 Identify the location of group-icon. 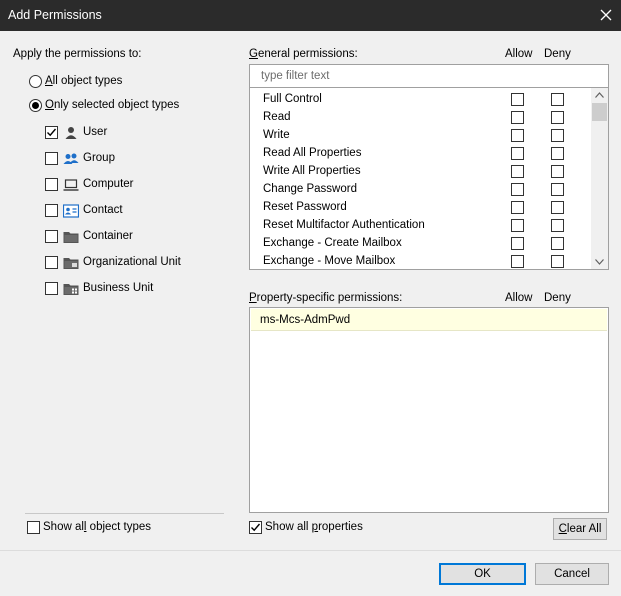
(71, 159).